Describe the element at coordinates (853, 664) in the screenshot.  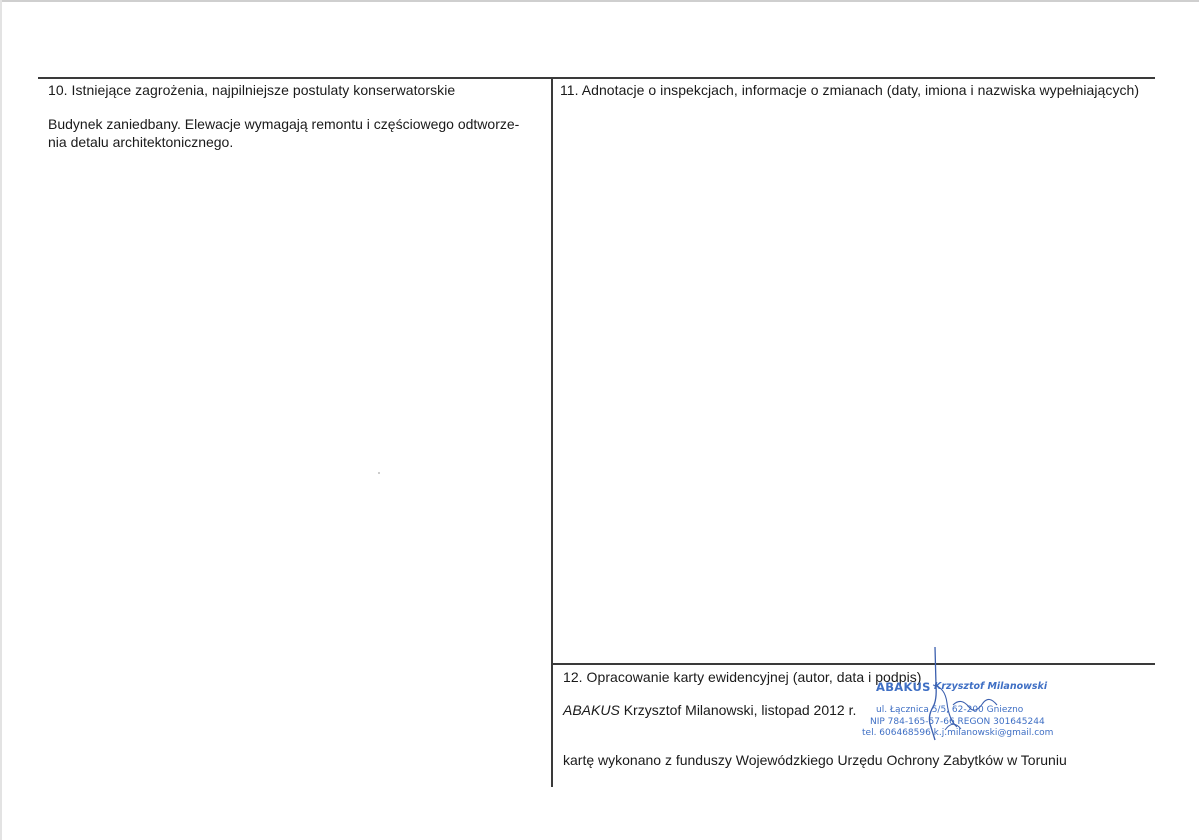
I see `section-12-rule` at that location.